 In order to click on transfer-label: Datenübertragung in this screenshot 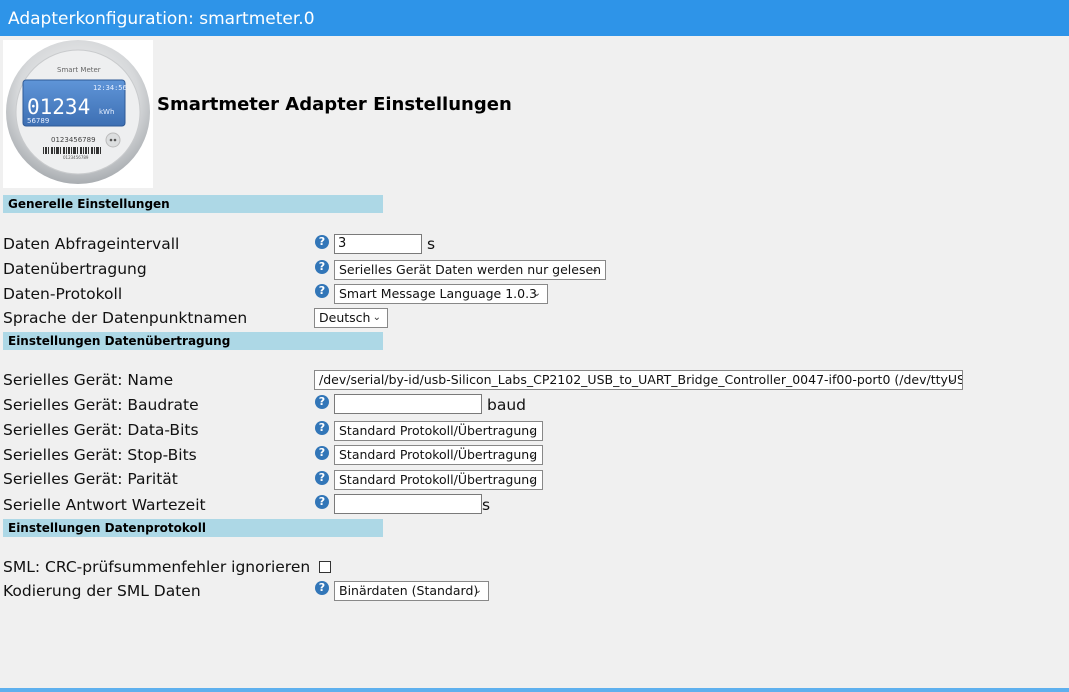, I will do `click(75, 269)`.